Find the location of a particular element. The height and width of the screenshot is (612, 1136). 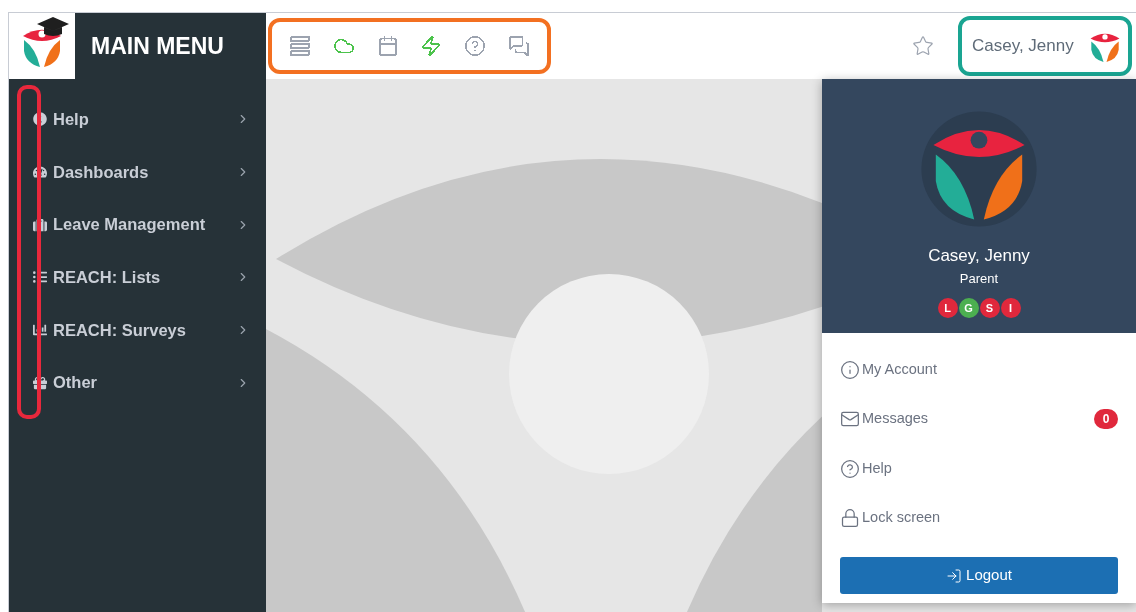

sidebar-item: Leave Management is located at coordinates (137, 225).